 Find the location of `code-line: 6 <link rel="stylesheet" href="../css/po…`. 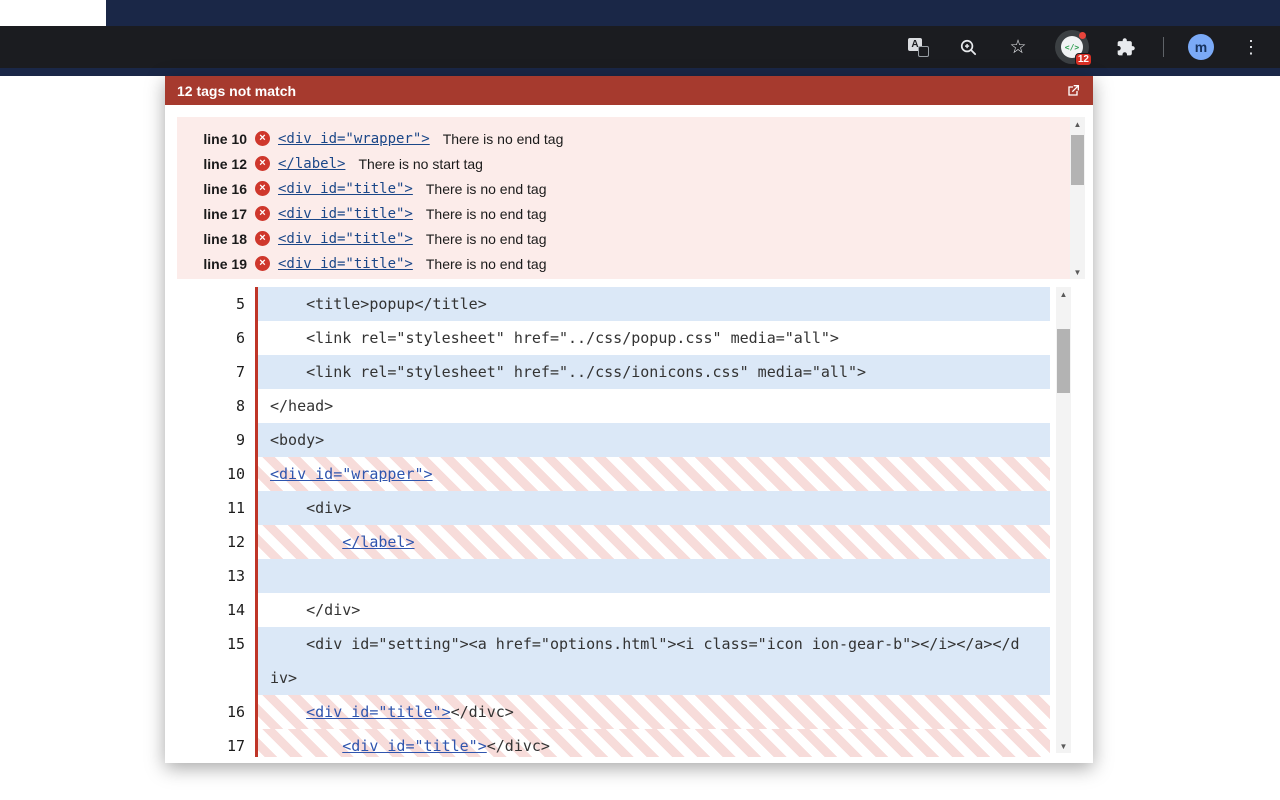

code-line: 6 <link rel="stylesheet" href="../css/po… is located at coordinates (613, 338).